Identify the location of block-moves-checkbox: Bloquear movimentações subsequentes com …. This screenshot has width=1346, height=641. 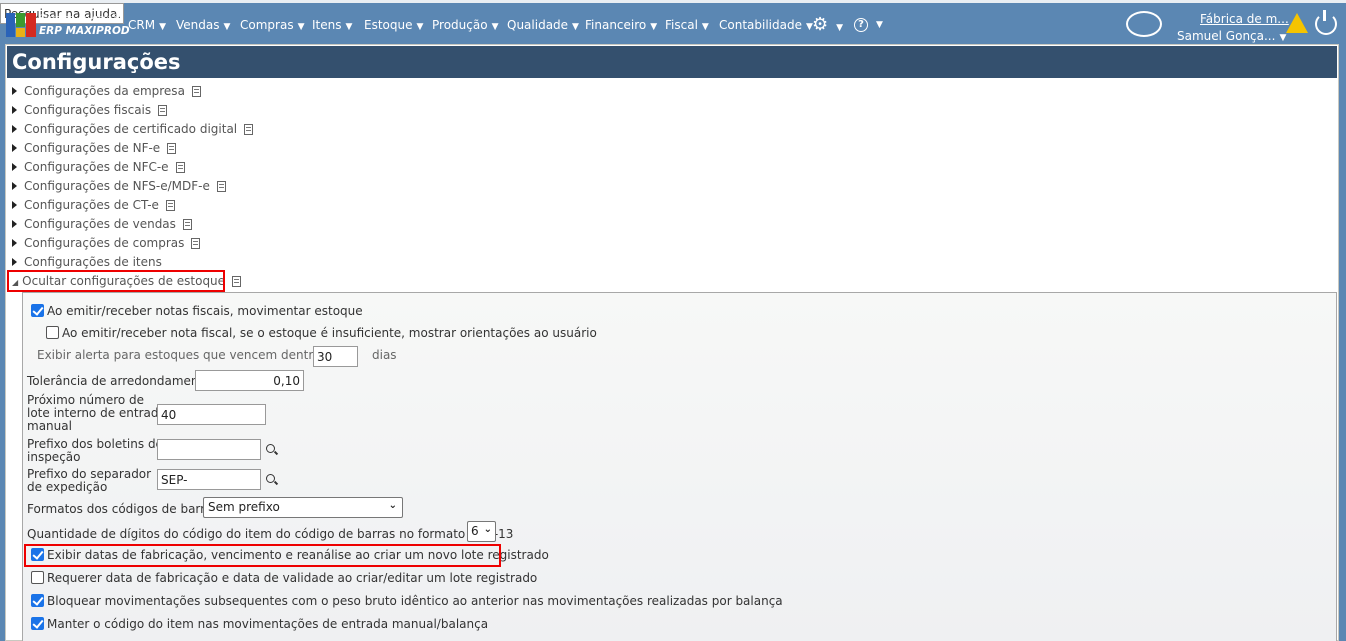
(407, 601).